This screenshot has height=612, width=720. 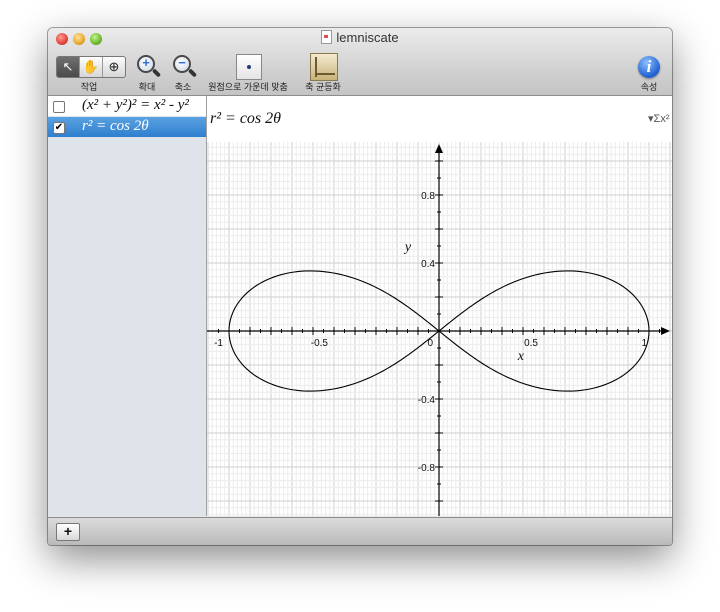 I want to click on info-label: 속성, so click(x=649, y=87).